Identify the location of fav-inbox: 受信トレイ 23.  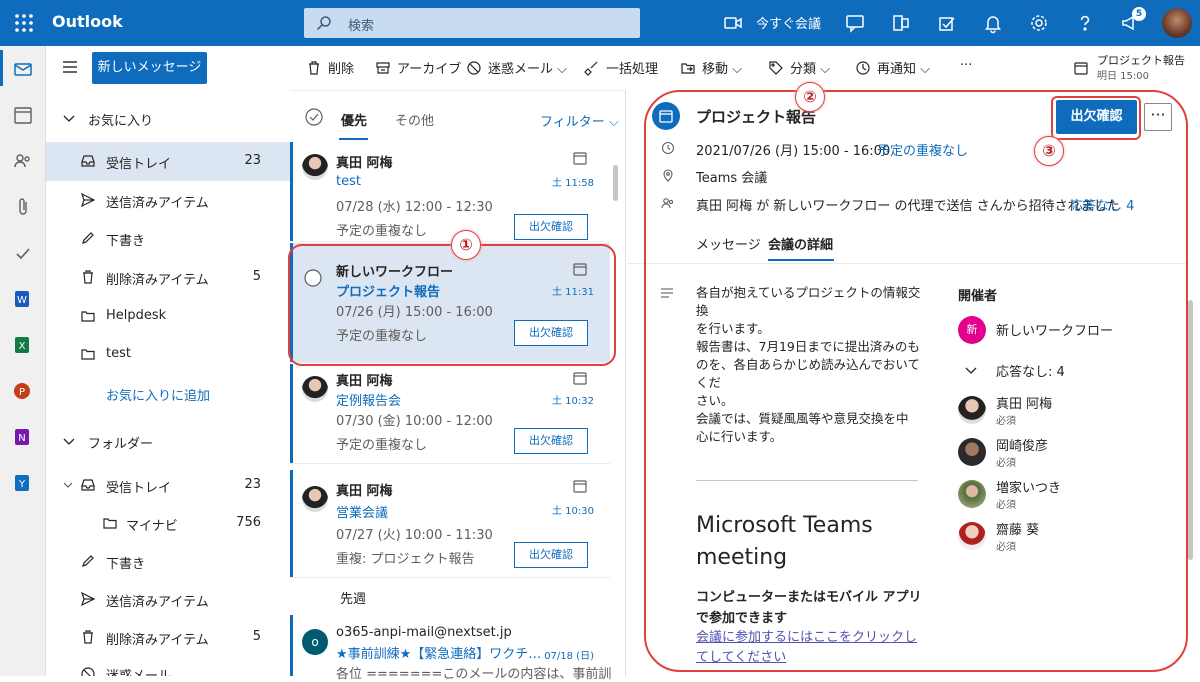
(168, 161).